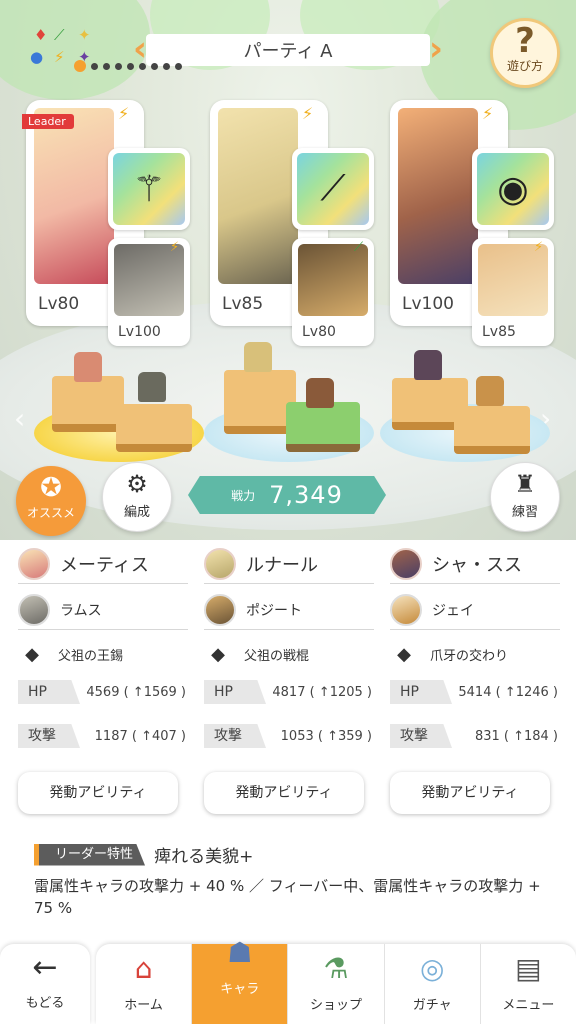 This screenshot has height=1024, width=576. Describe the element at coordinates (469, 656) in the screenshot. I see `weapon-name: 爪牙の交わり` at that location.